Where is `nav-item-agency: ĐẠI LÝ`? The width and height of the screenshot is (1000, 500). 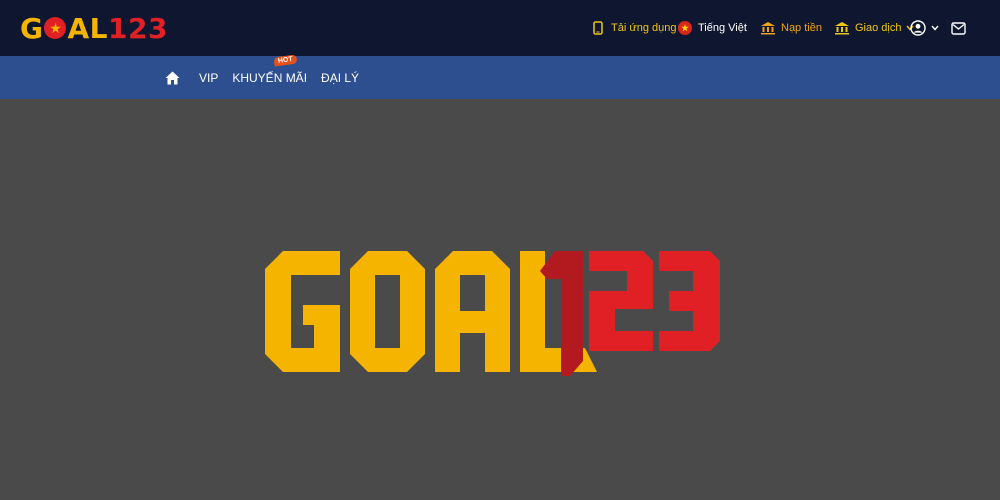
nav-item-agency: ĐẠI LÝ is located at coordinates (340, 78).